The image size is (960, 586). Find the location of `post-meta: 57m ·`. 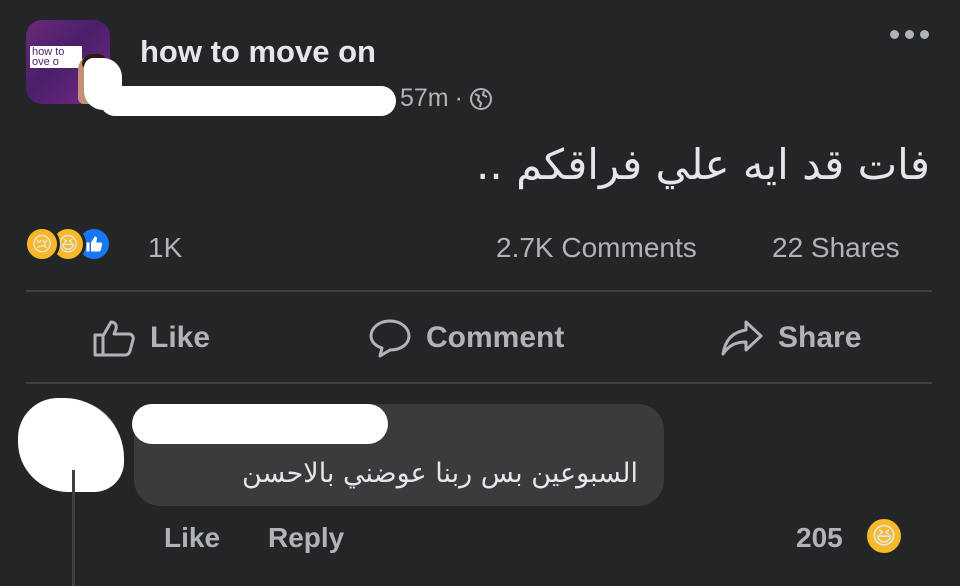

post-meta: 57m · is located at coordinates (446, 98).